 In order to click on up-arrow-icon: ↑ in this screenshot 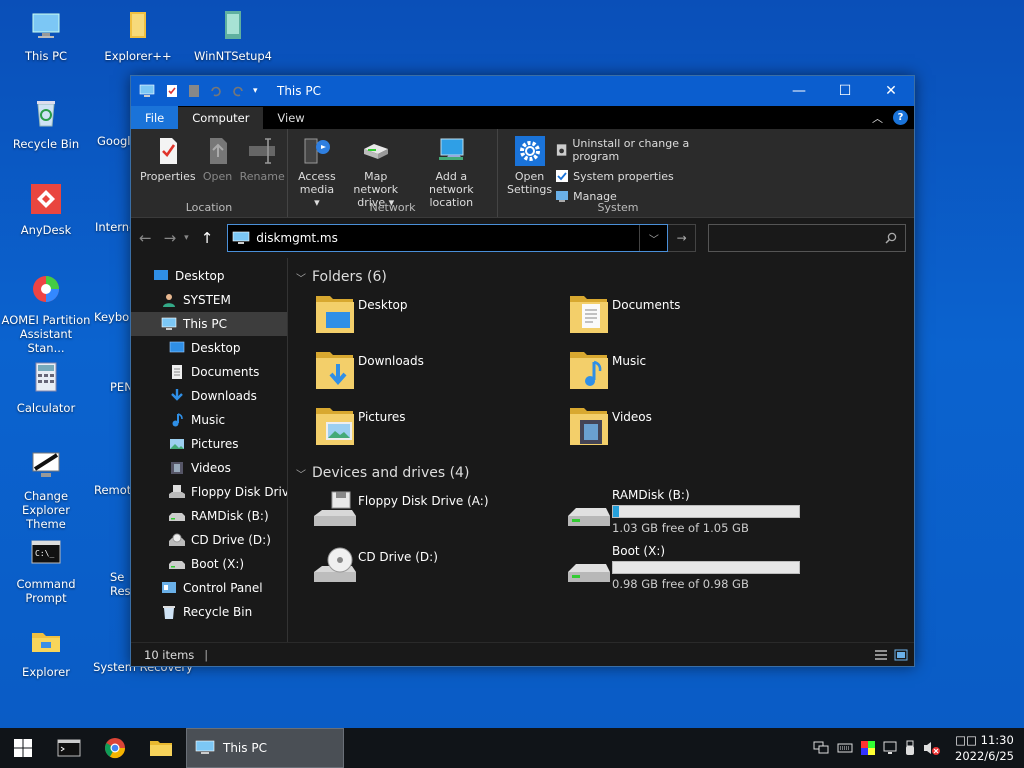, I will do `click(207, 238)`.